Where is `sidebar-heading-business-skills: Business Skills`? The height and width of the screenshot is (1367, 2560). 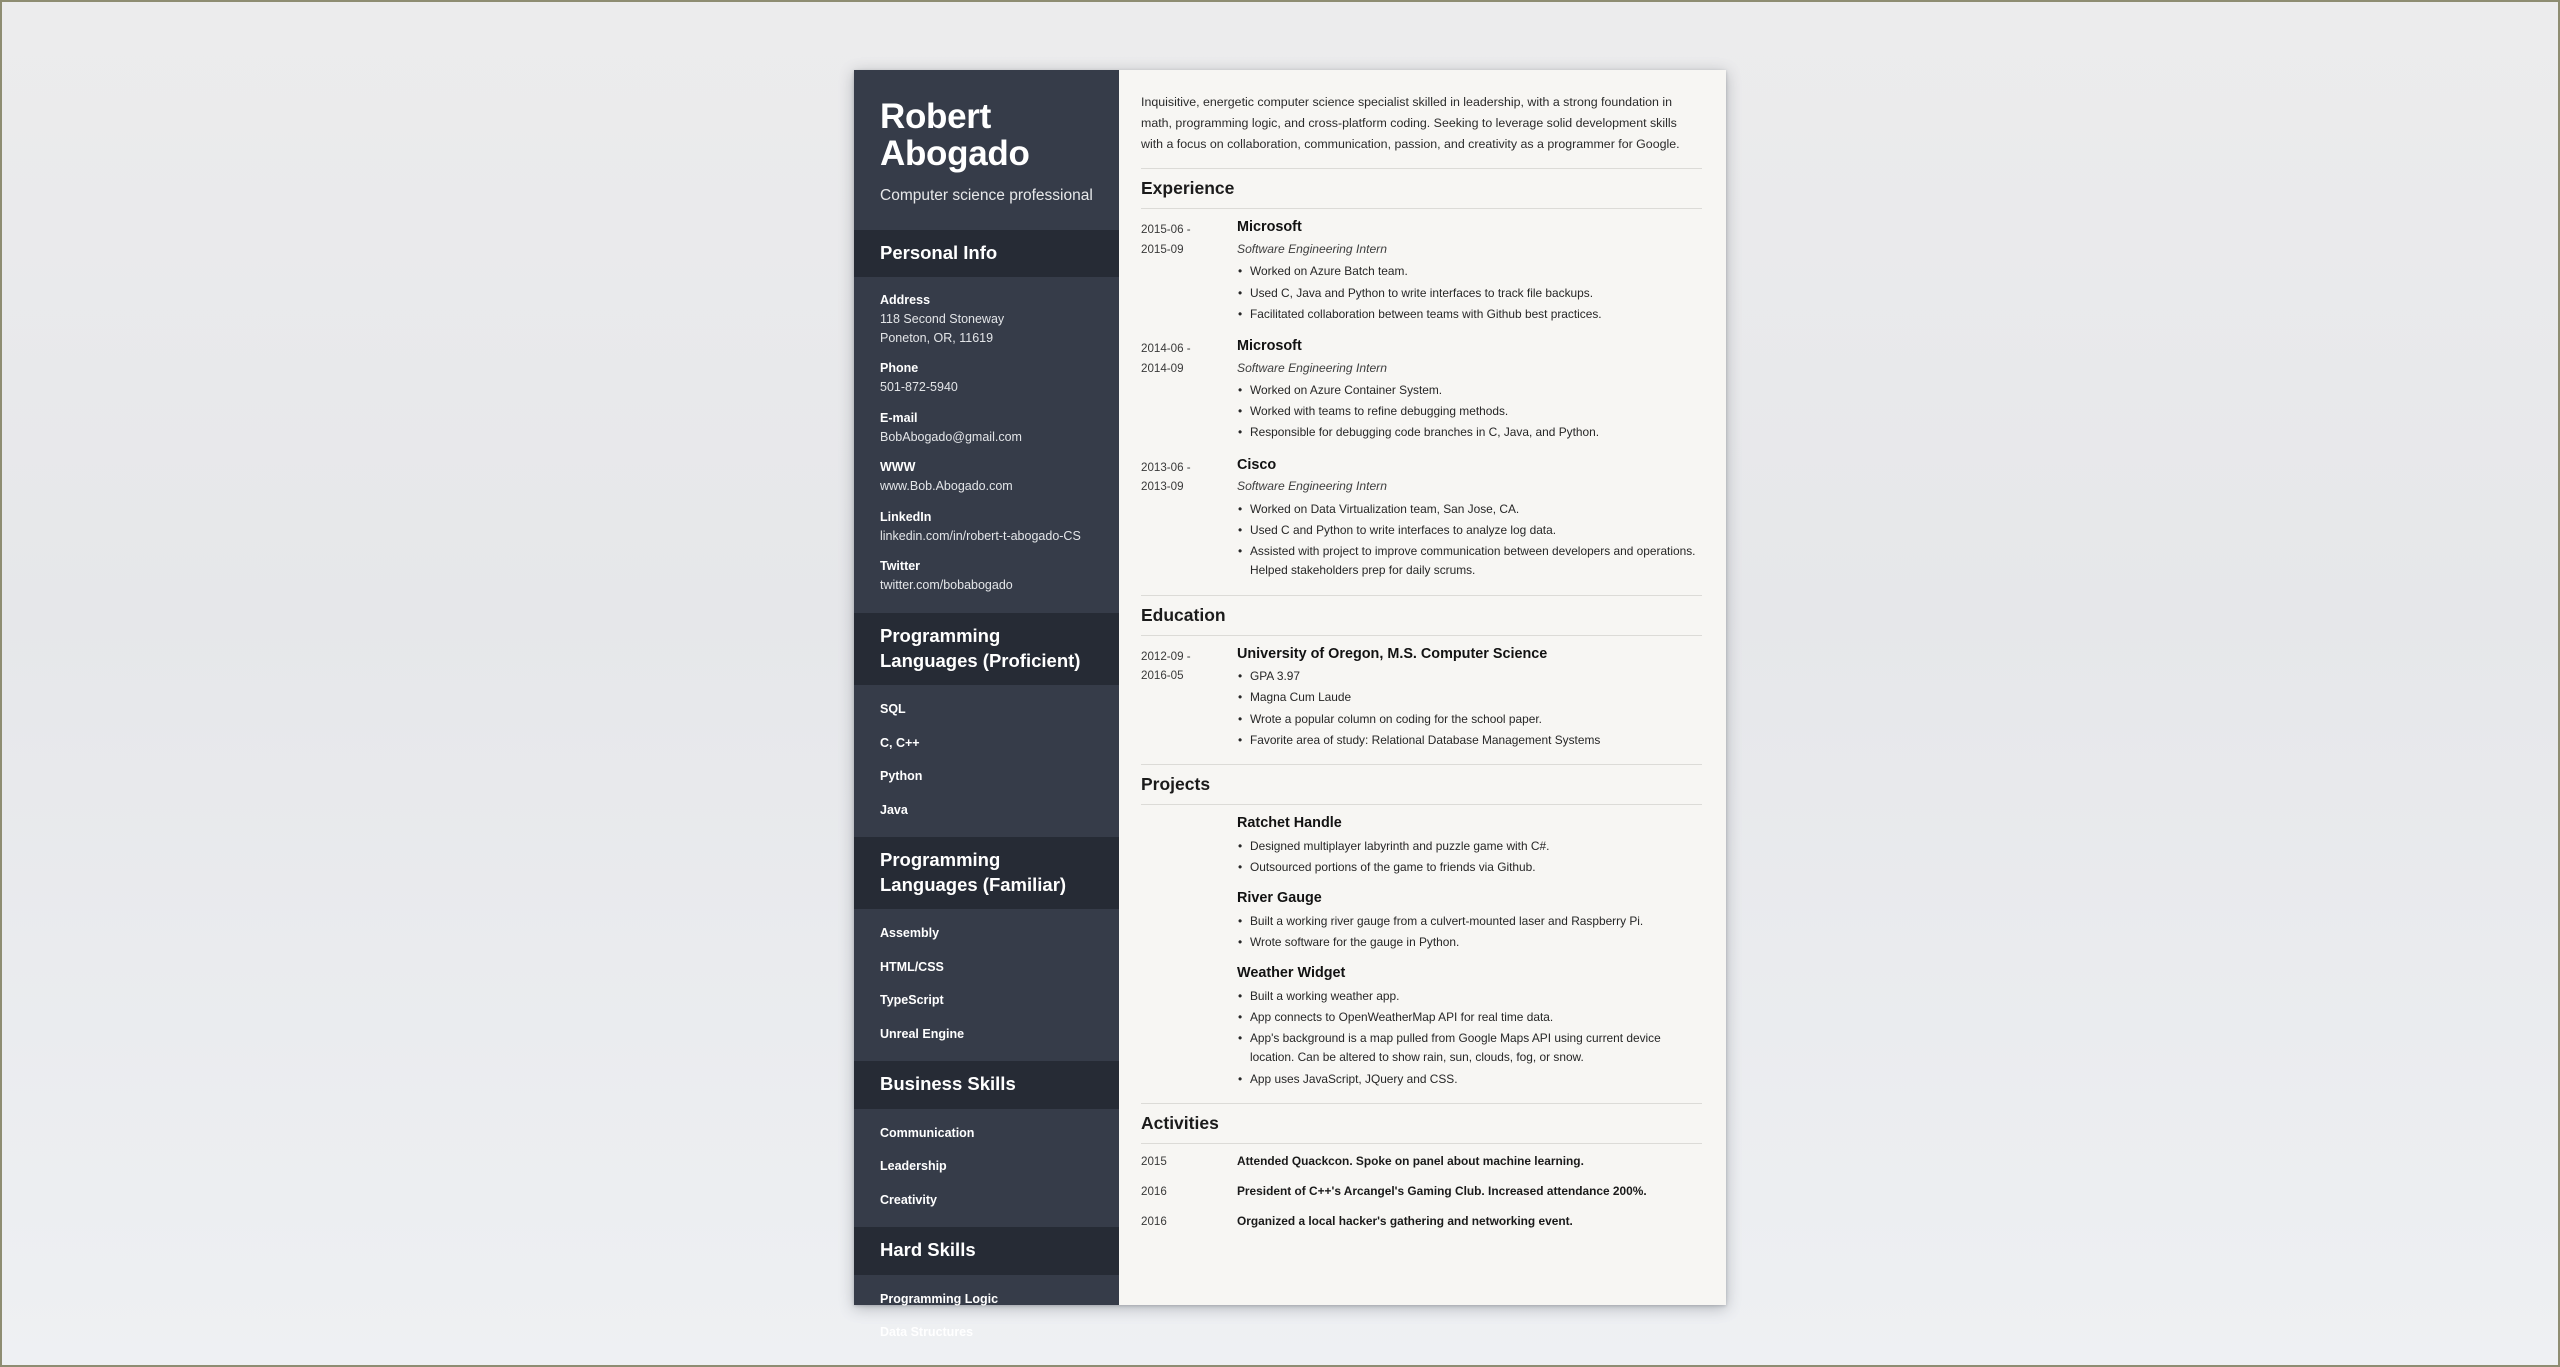
sidebar-heading-business-skills: Business Skills is located at coordinates (986, 1085).